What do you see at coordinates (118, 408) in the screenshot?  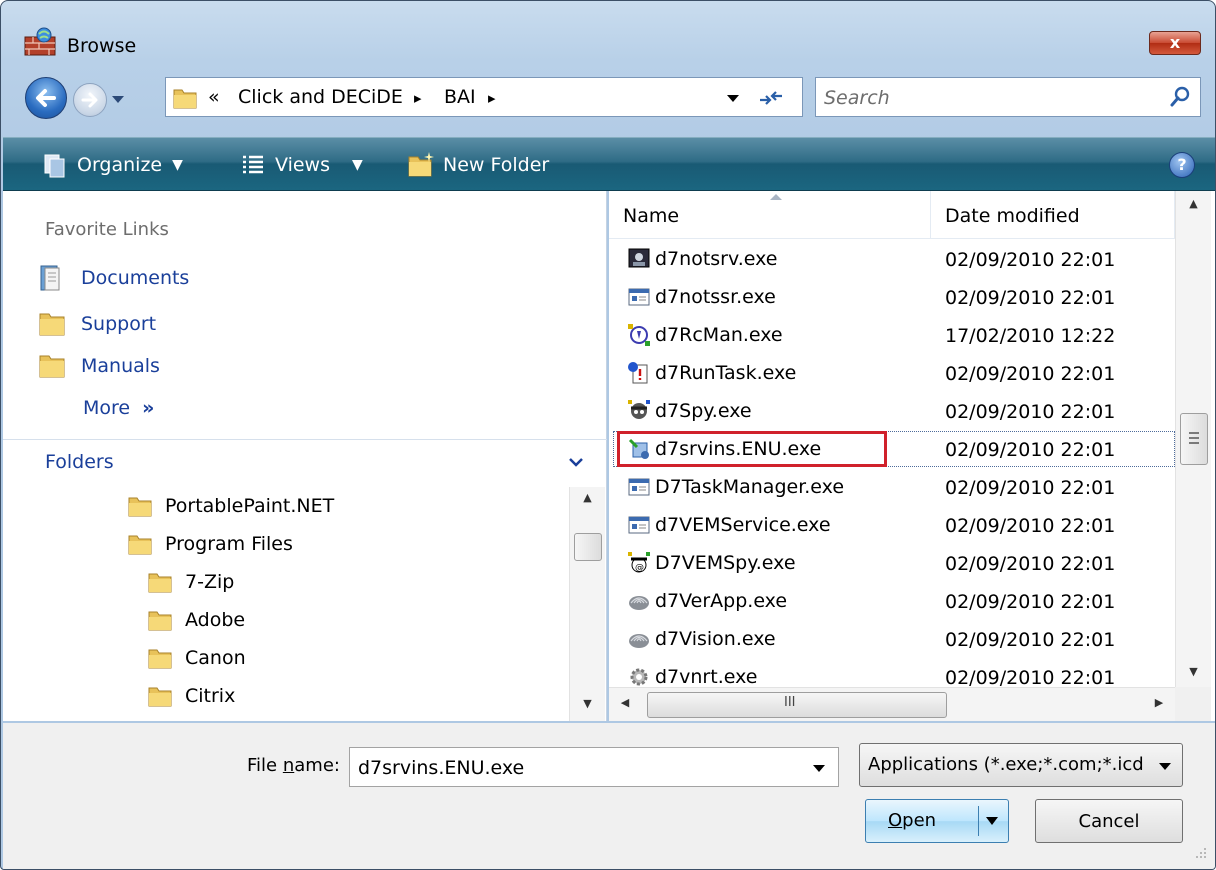 I see `more-links: More »` at bounding box center [118, 408].